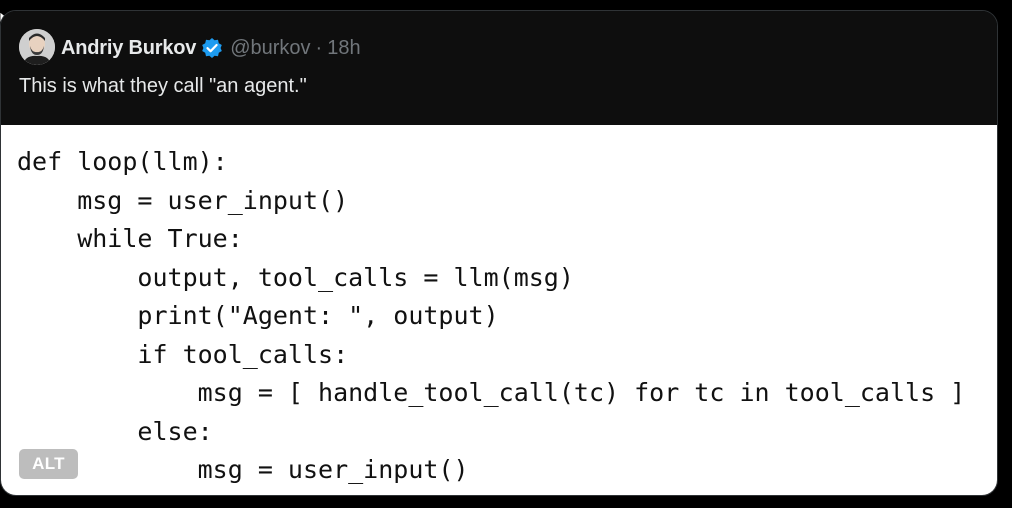 Image resolution: width=1012 pixels, height=508 pixels. What do you see at coordinates (115, 431) in the screenshot?
I see `code-line: else:` at bounding box center [115, 431].